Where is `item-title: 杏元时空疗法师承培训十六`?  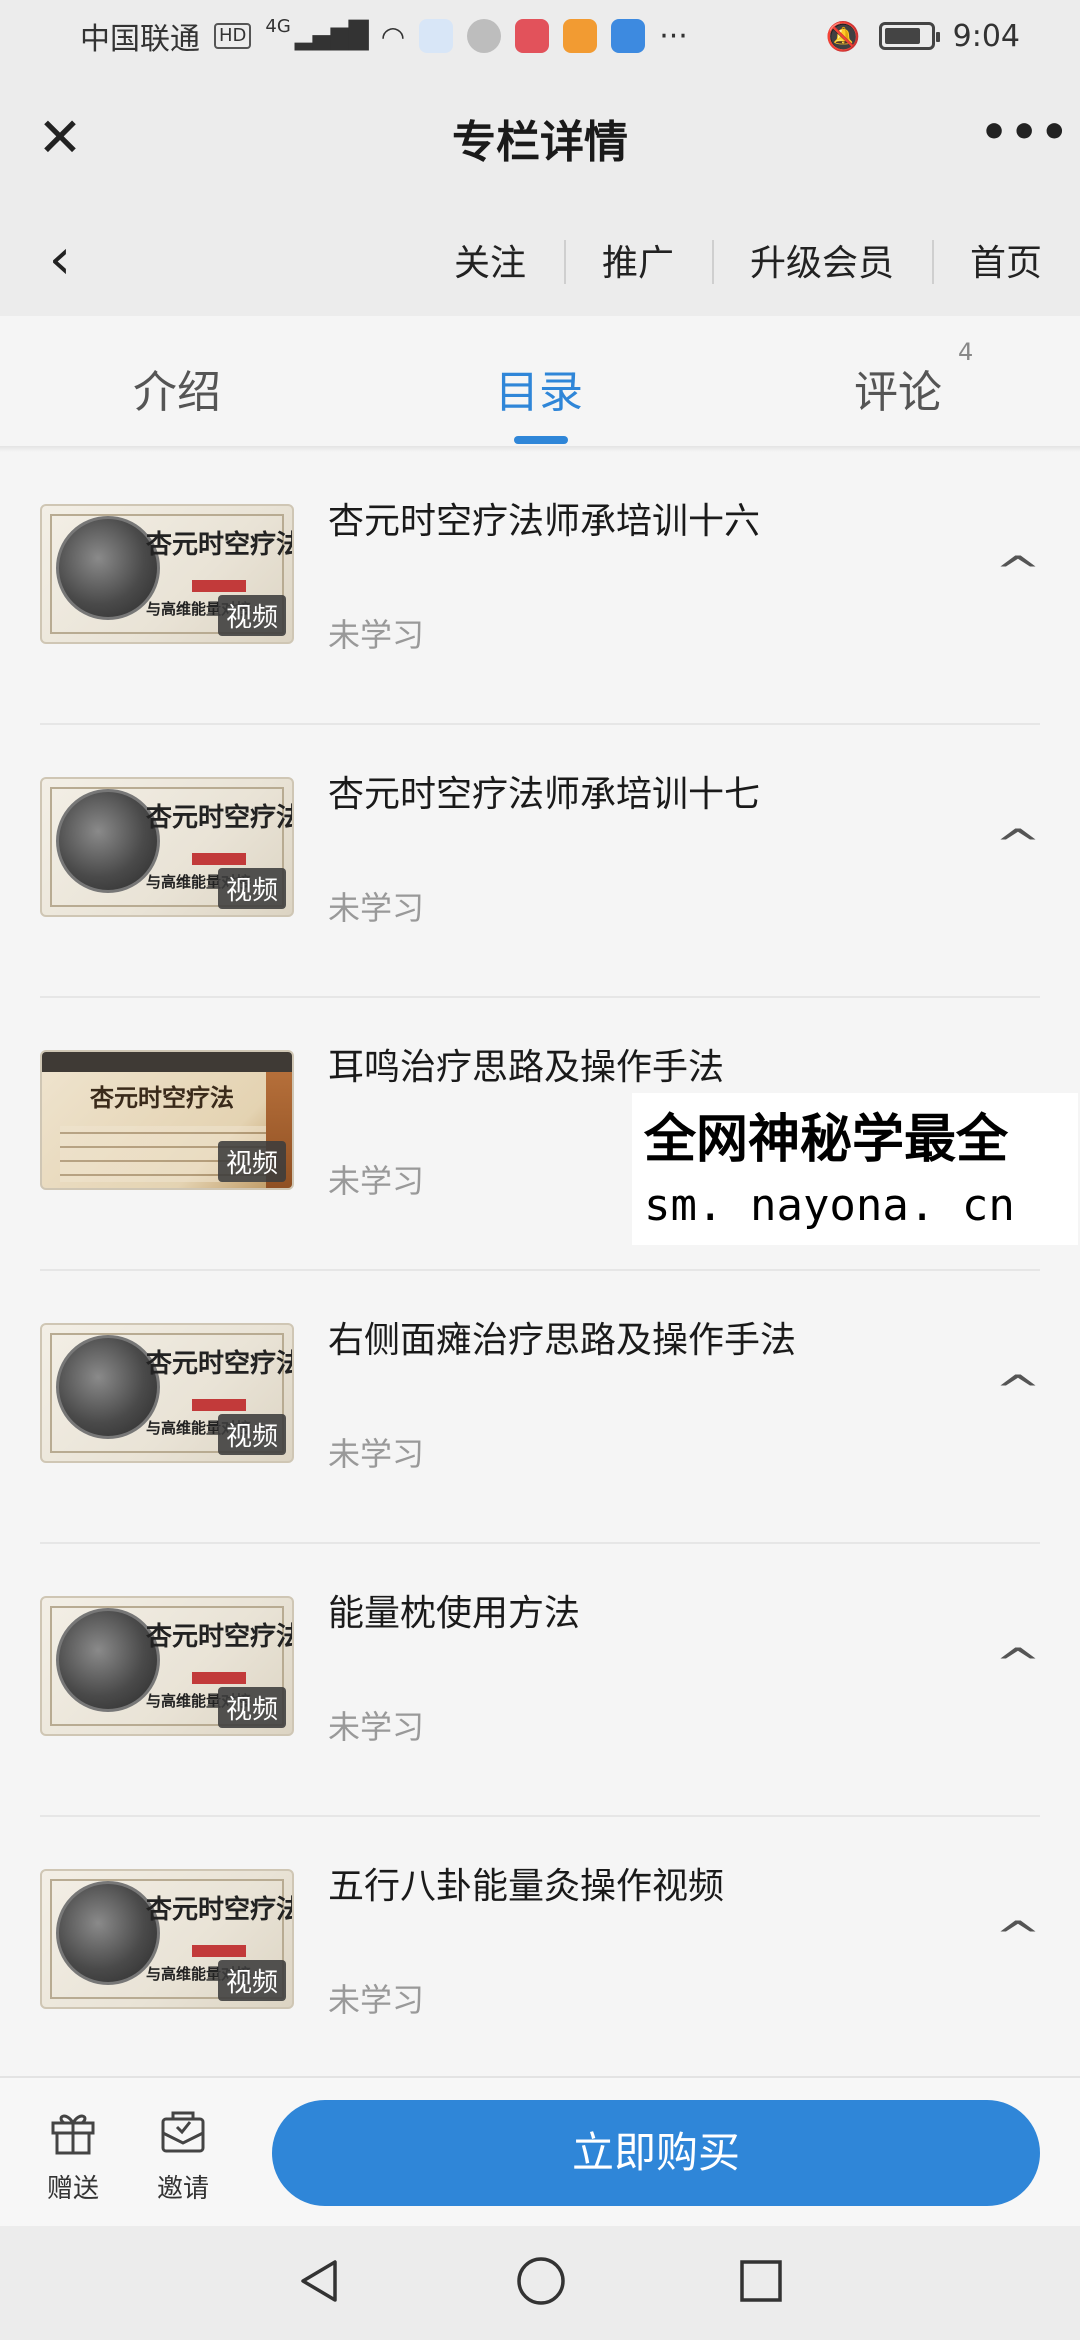 item-title: 杏元时空疗法师承培训十六 is located at coordinates (544, 521).